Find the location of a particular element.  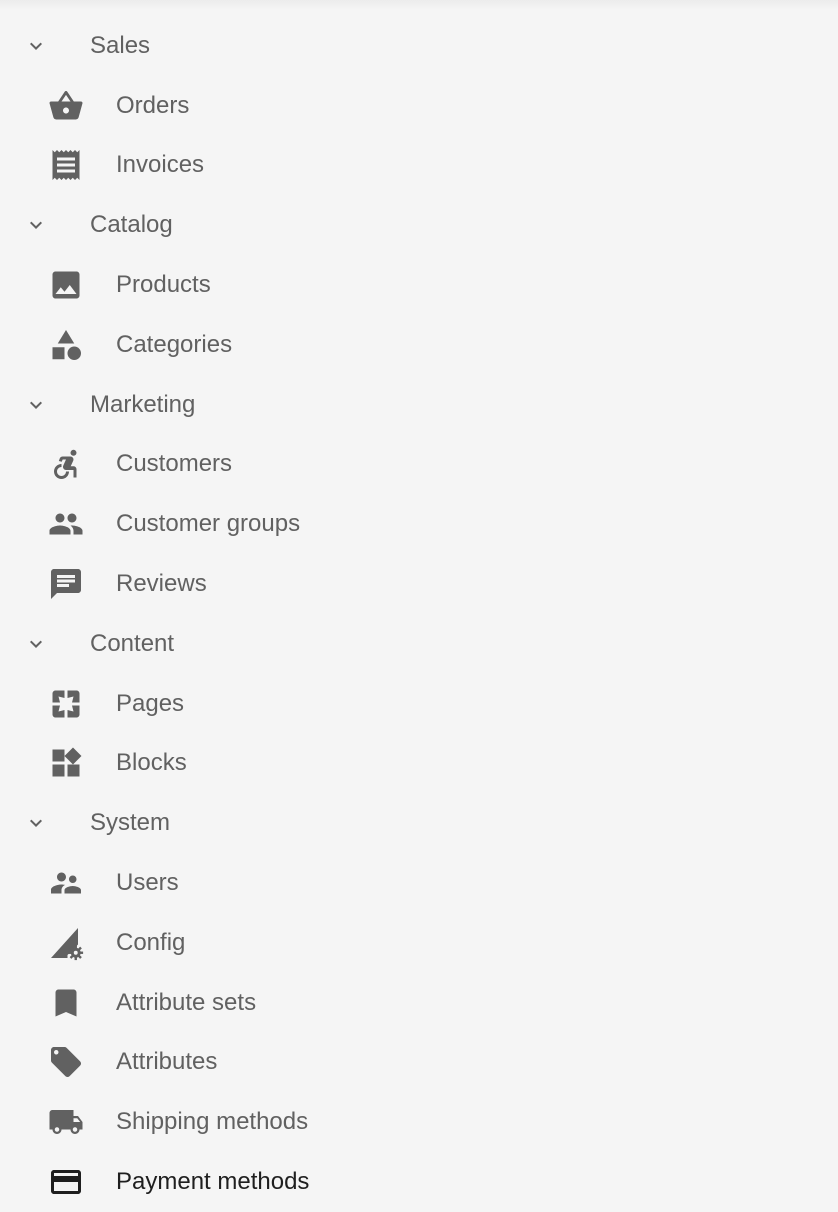

sidebar-item-reviews: Reviews is located at coordinates (419, 584).